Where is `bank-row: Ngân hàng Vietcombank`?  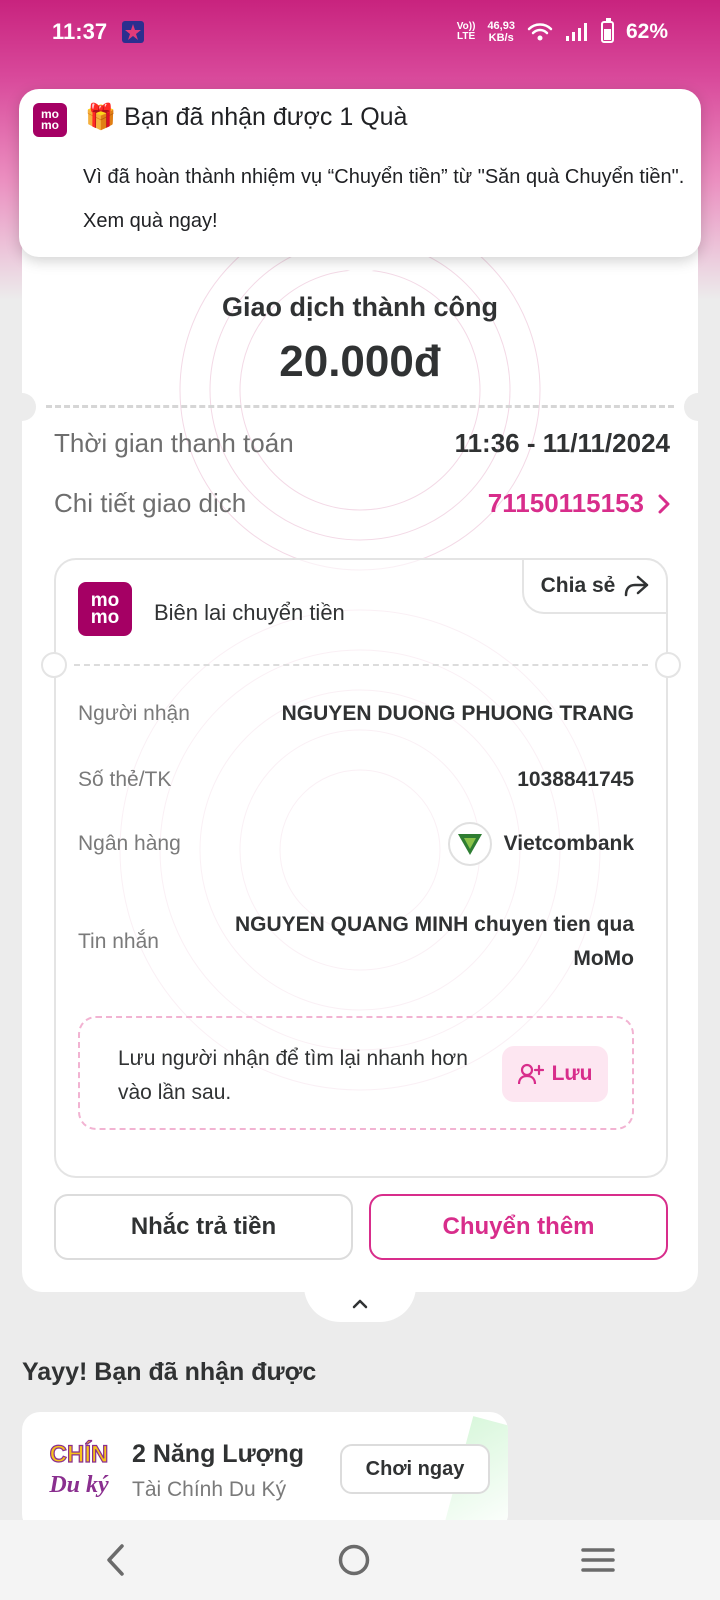 bank-row: Ngân hàng Vietcombank is located at coordinates (356, 844).